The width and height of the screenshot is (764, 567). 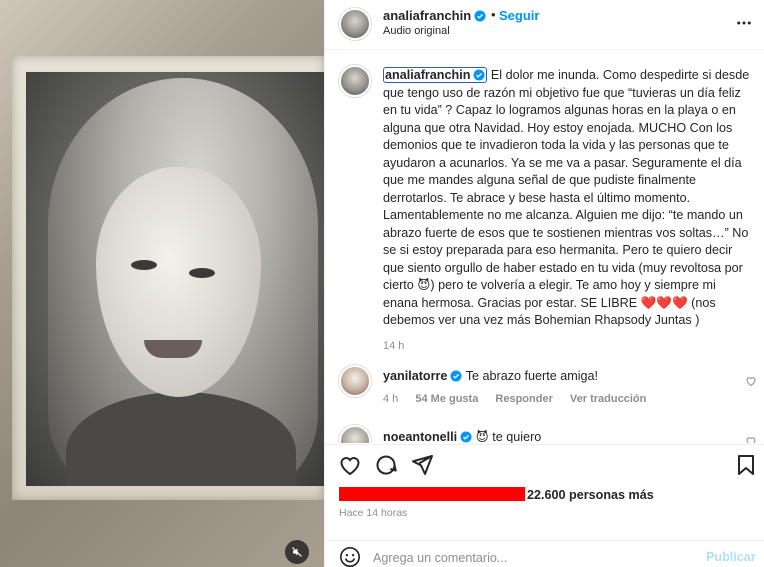 I want to click on mute-button, so click(x=297, y=552).